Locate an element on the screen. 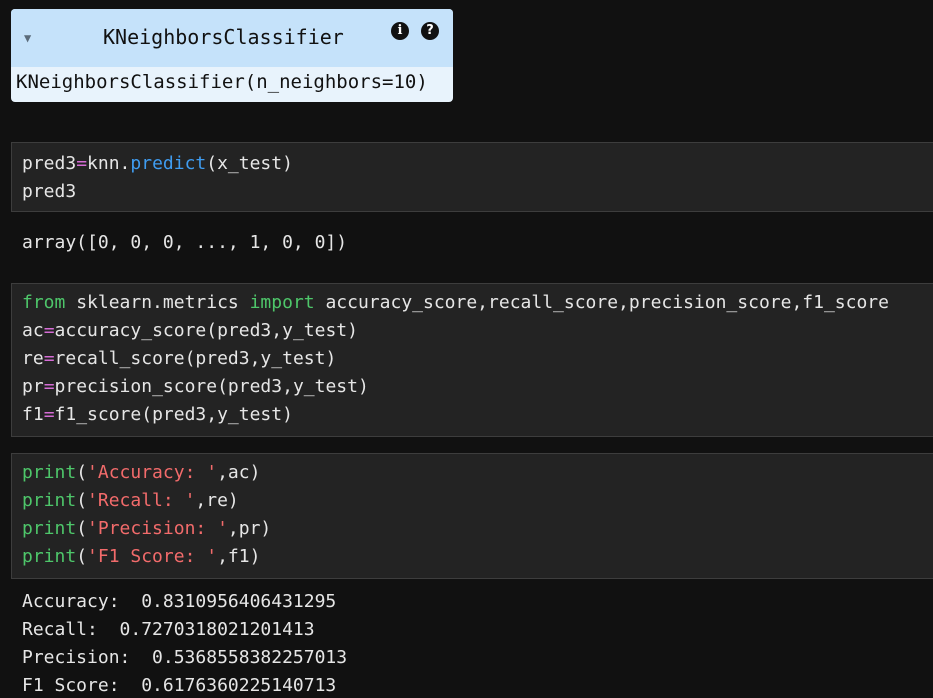 This screenshot has height=698, width=933. output-line-recall: Recall: 0.7270318021201413 is located at coordinates (168, 629).